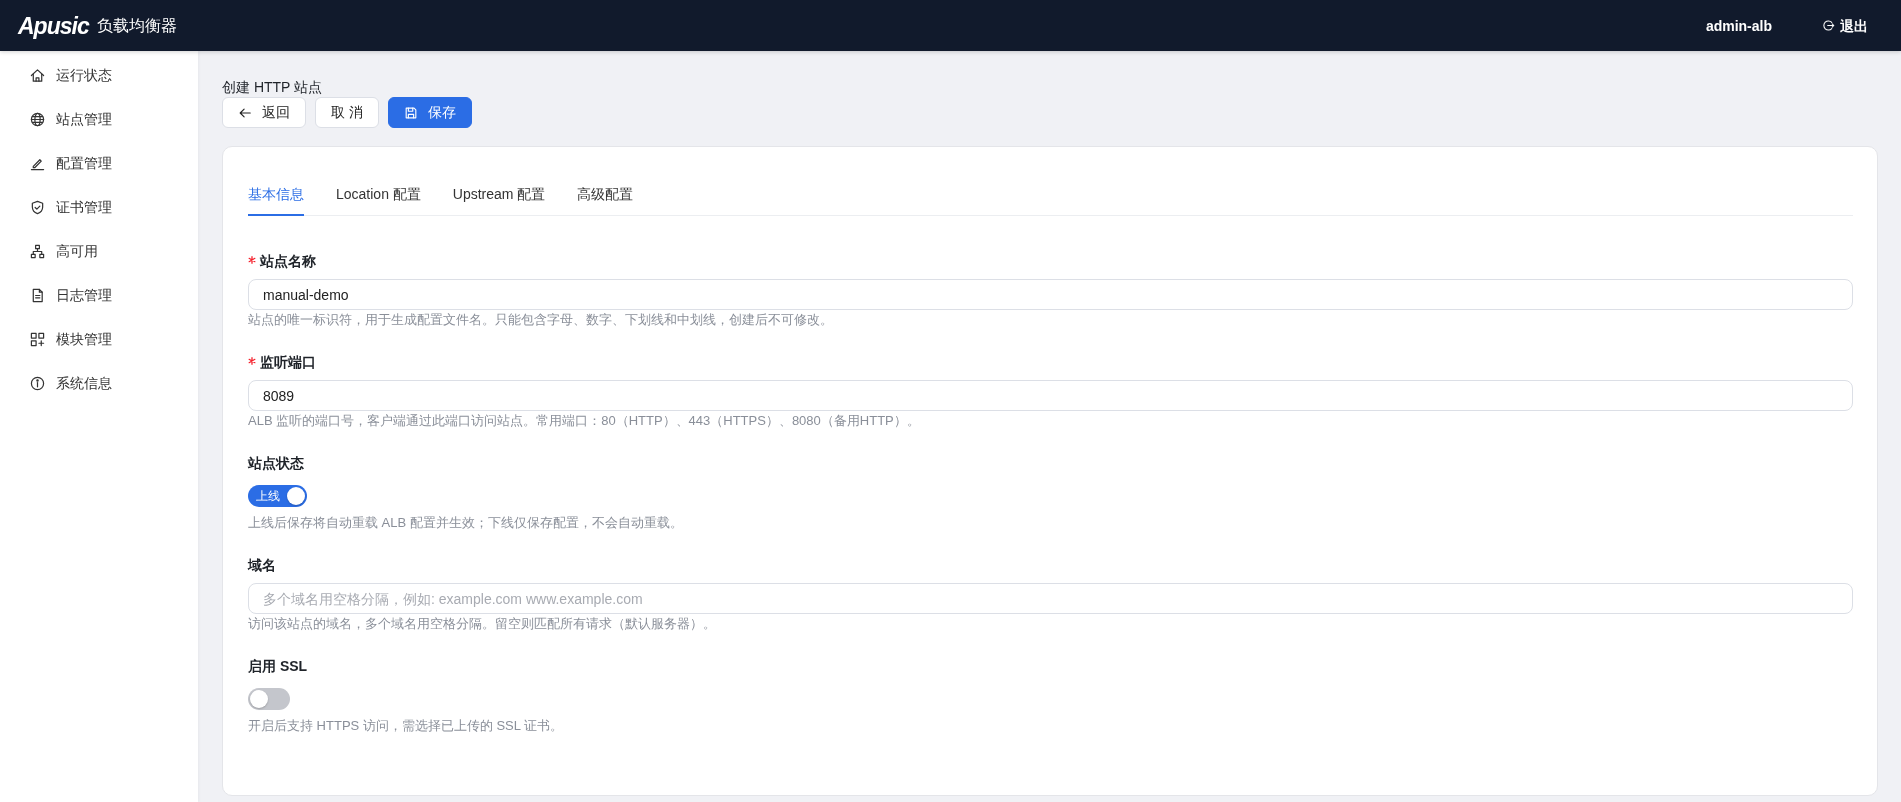 The image size is (1901, 802). Describe the element at coordinates (1050, 395) in the screenshot. I see `input-field: 8089` at that location.